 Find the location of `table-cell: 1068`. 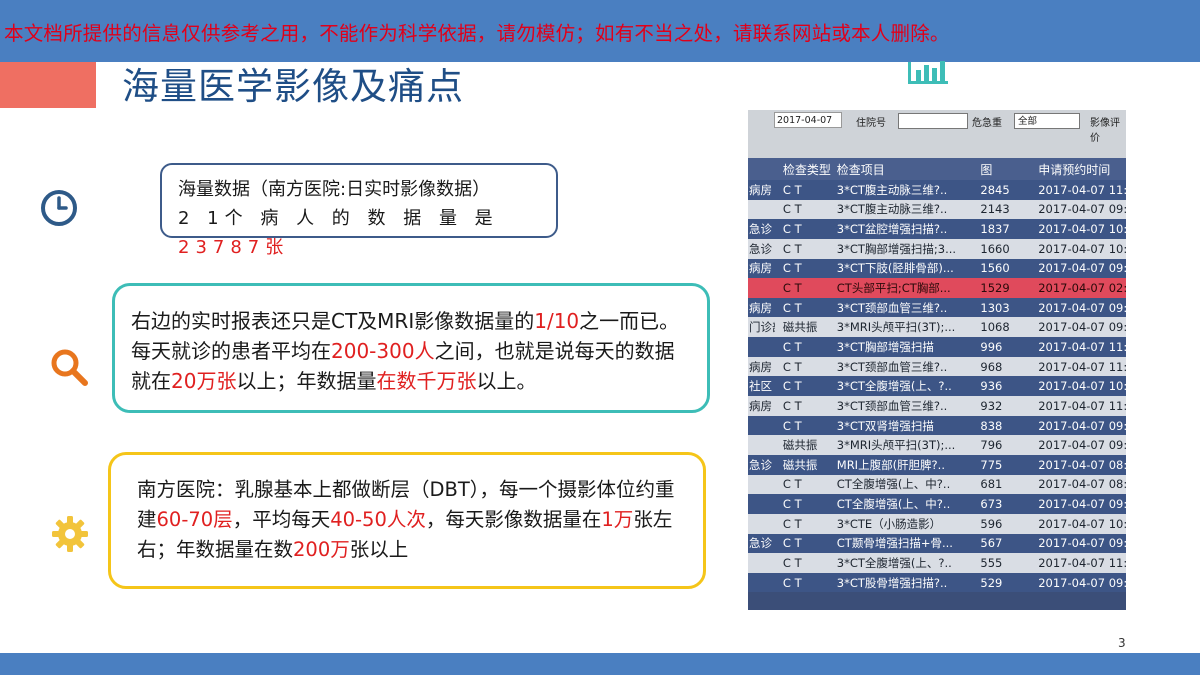

table-cell: 1068 is located at coordinates (995, 327).